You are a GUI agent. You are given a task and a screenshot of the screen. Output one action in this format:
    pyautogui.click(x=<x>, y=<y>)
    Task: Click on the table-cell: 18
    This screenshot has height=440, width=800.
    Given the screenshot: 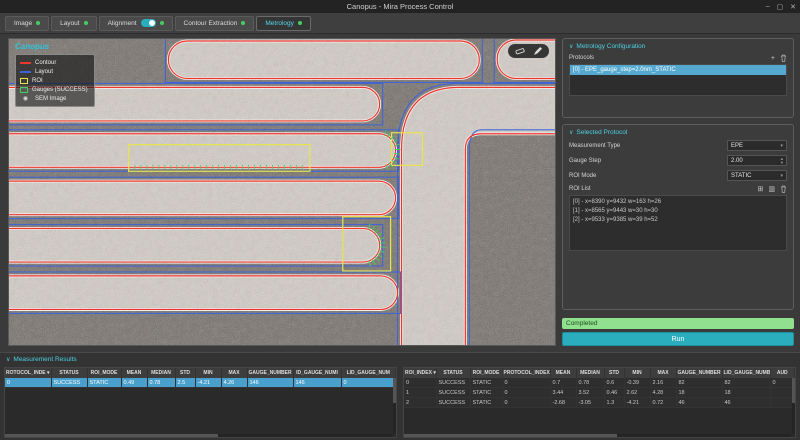 What is the action you would take?
    pyautogui.click(x=746, y=392)
    